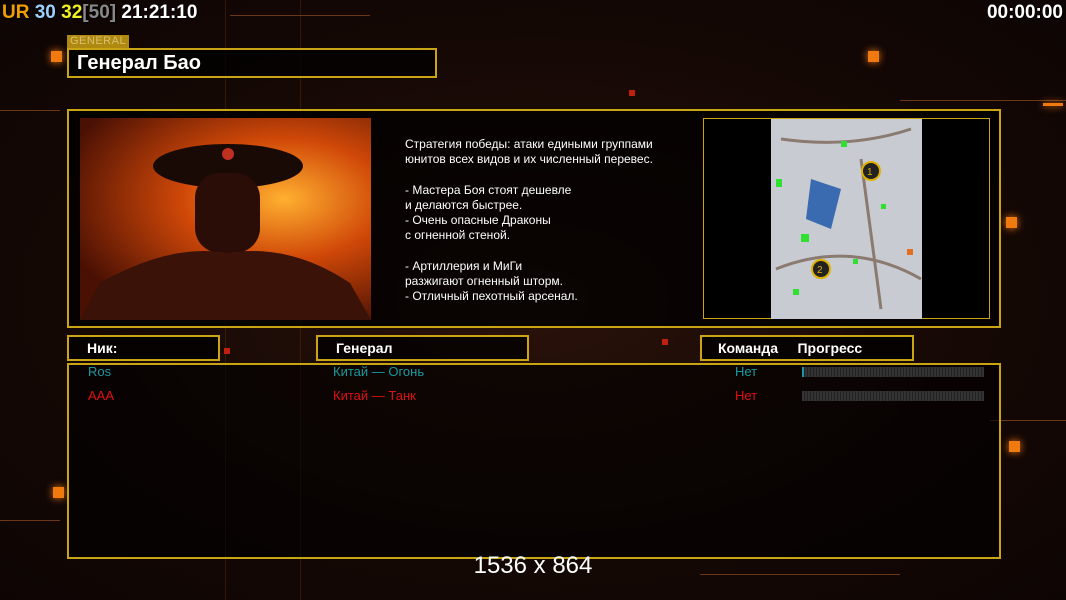 The width and height of the screenshot is (1066, 600). I want to click on ur-label: UR, so click(16, 12).